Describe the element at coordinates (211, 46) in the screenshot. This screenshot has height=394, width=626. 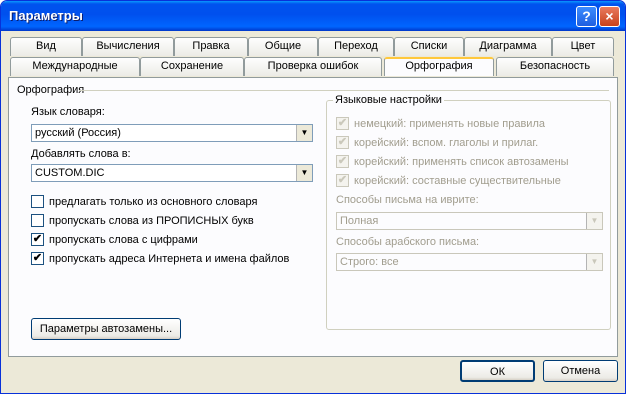
I see `tab-edit: Правка` at that location.